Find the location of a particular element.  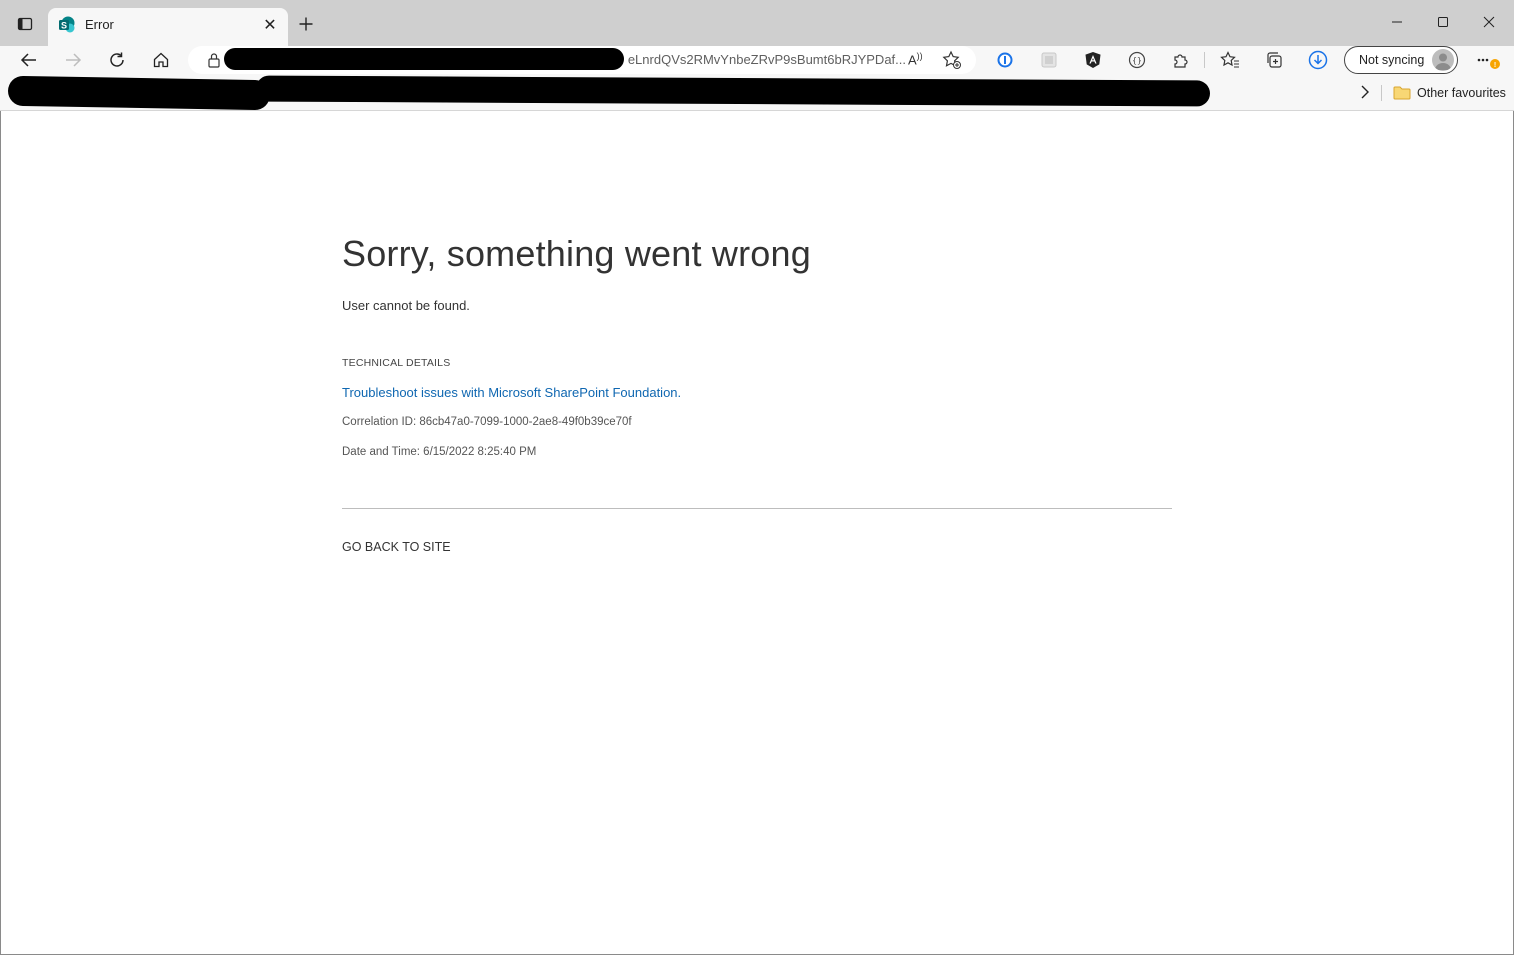

chevron-right-icon is located at coordinates (1365, 92).